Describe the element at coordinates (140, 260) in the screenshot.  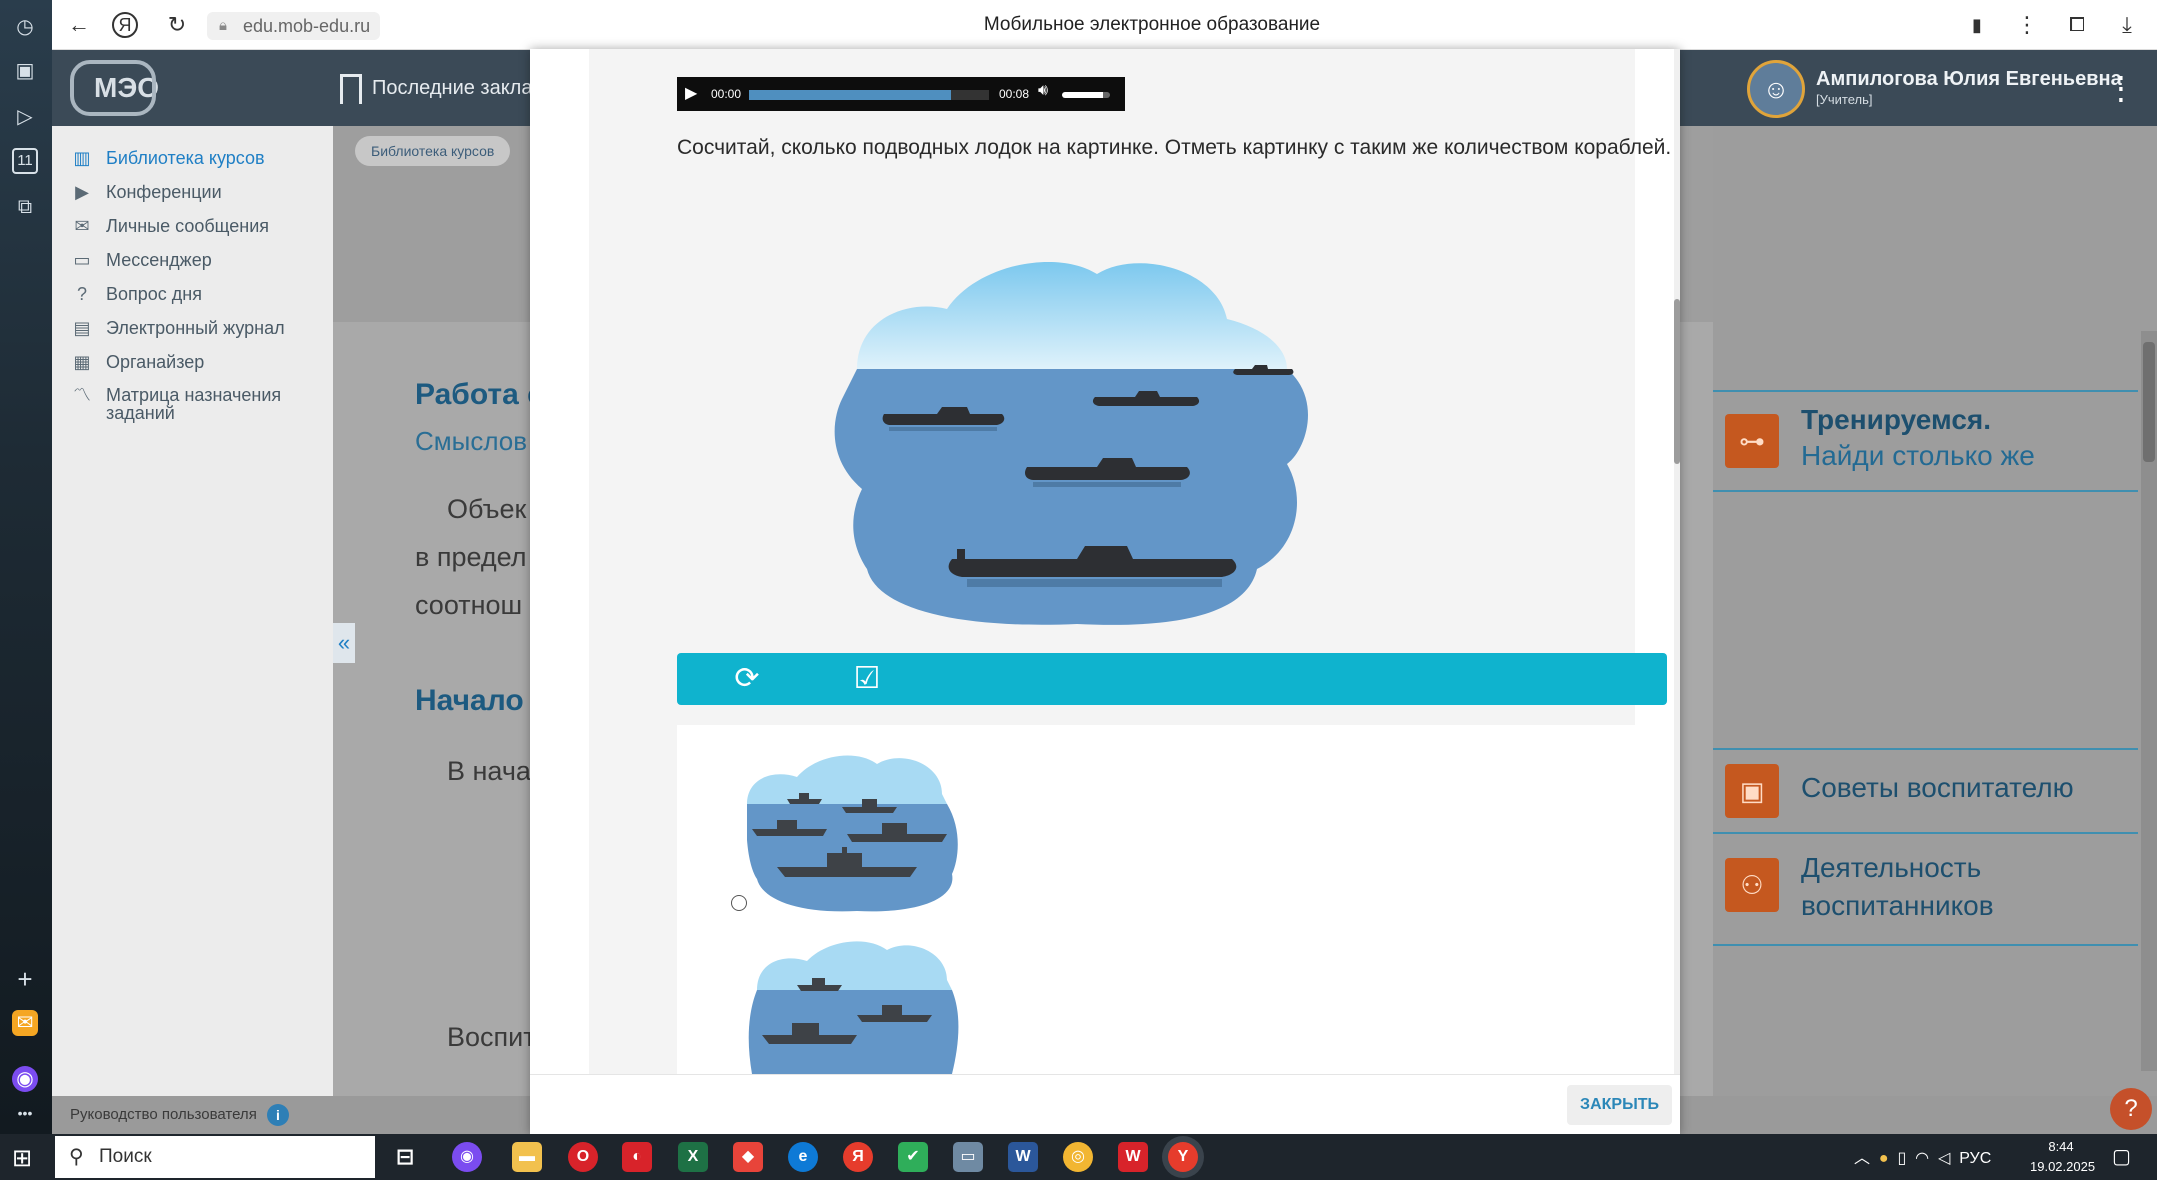
I see `sidebar-item-messenger: ▭ Мессенджер` at that location.